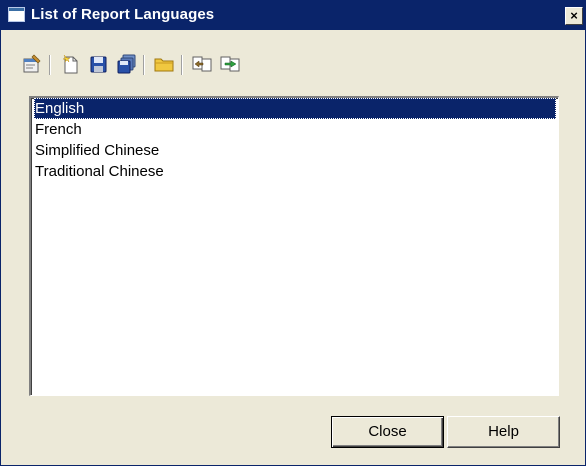 This screenshot has width=586, height=466. I want to click on import-icon, so click(202, 64).